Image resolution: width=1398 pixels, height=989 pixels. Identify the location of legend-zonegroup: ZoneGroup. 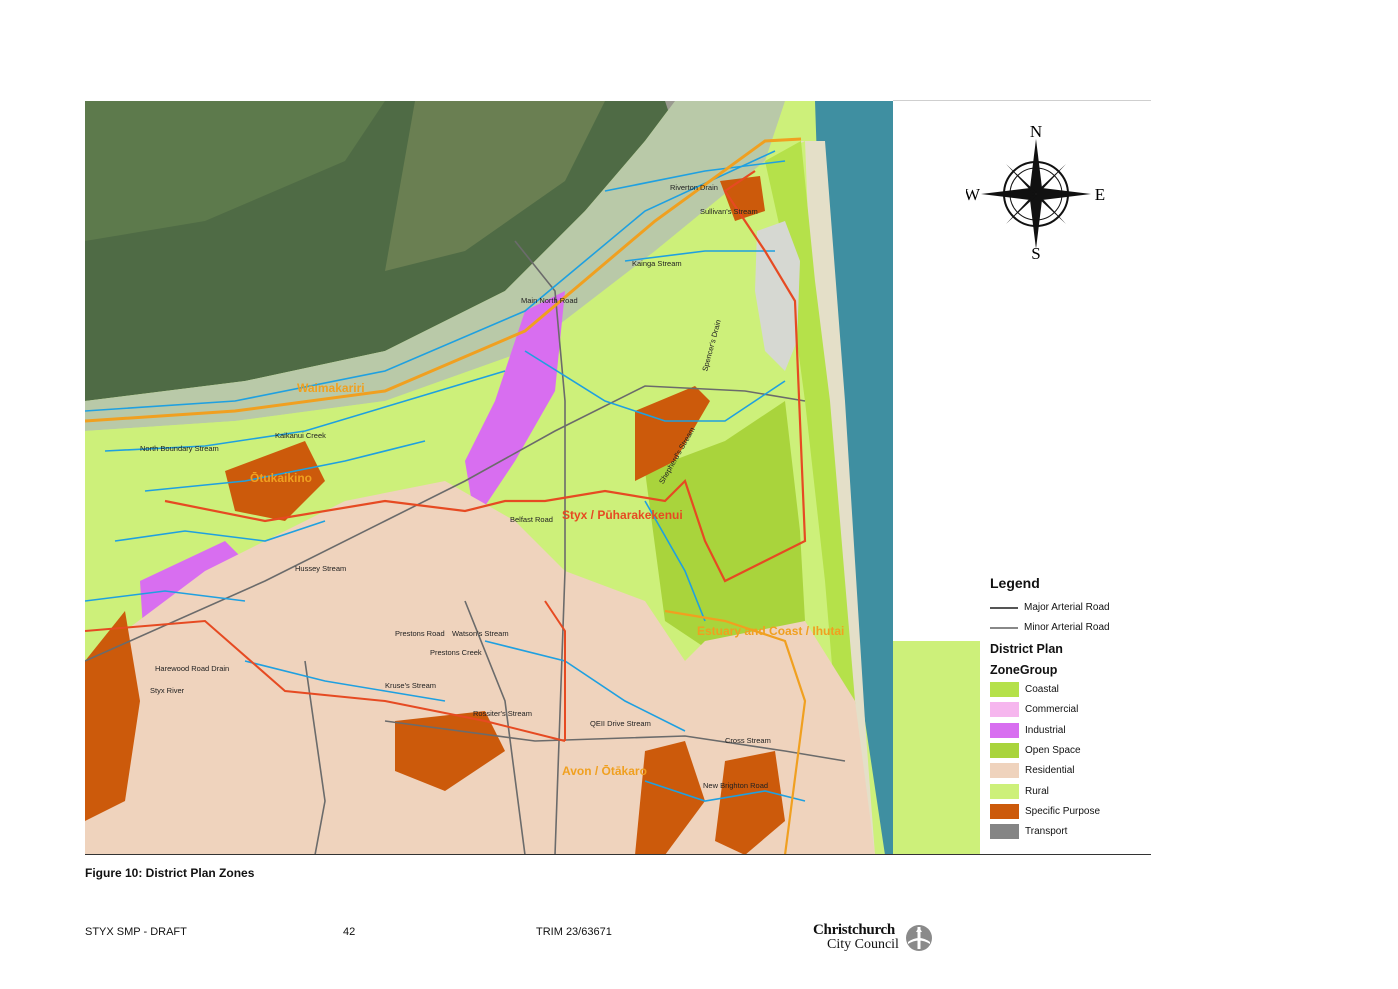
(1024, 670).